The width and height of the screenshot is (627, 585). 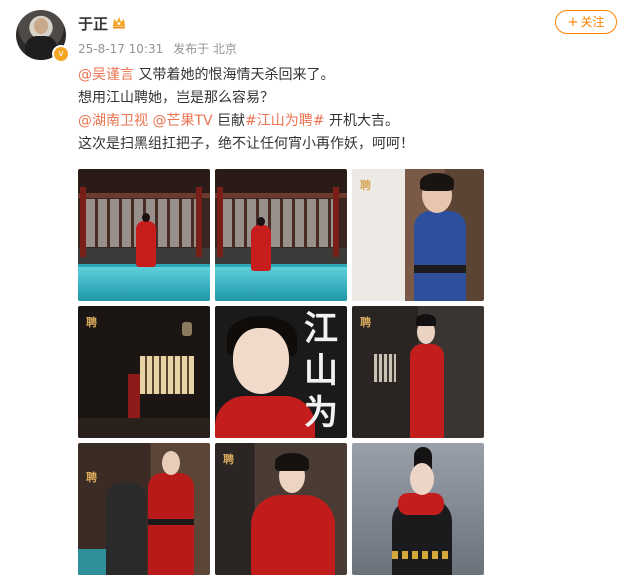 I want to click on mention-link: @芒果TV, so click(x=182, y=121).